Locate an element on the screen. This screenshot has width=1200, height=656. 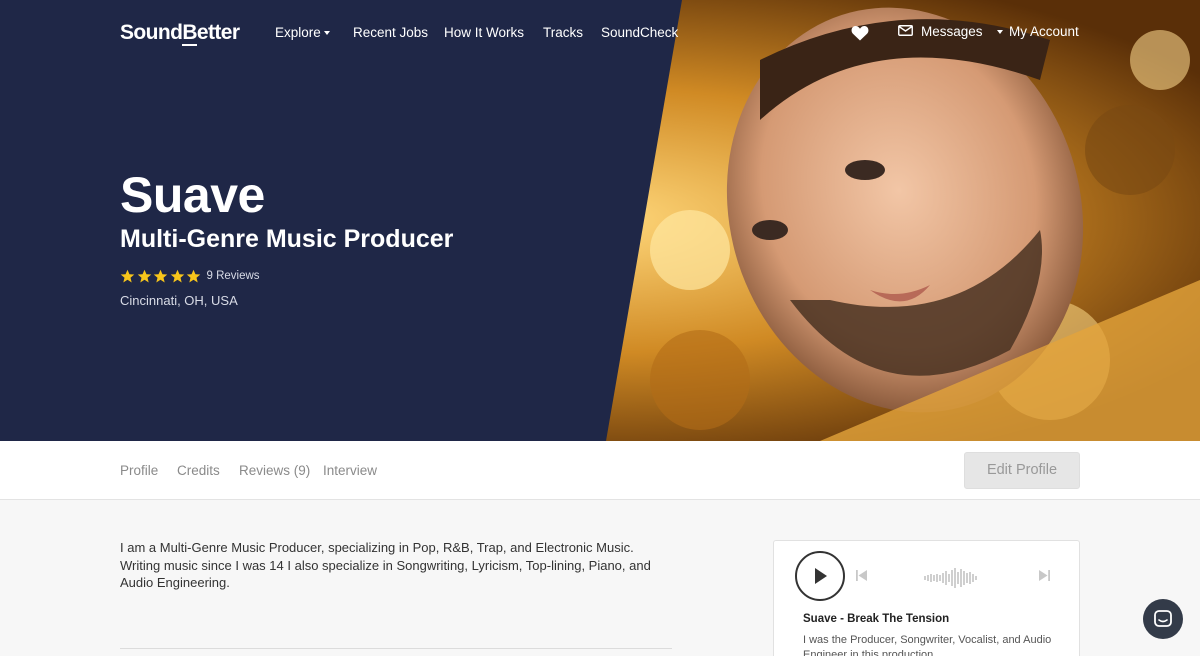
nav-messages: Messages is located at coordinates (952, 31).